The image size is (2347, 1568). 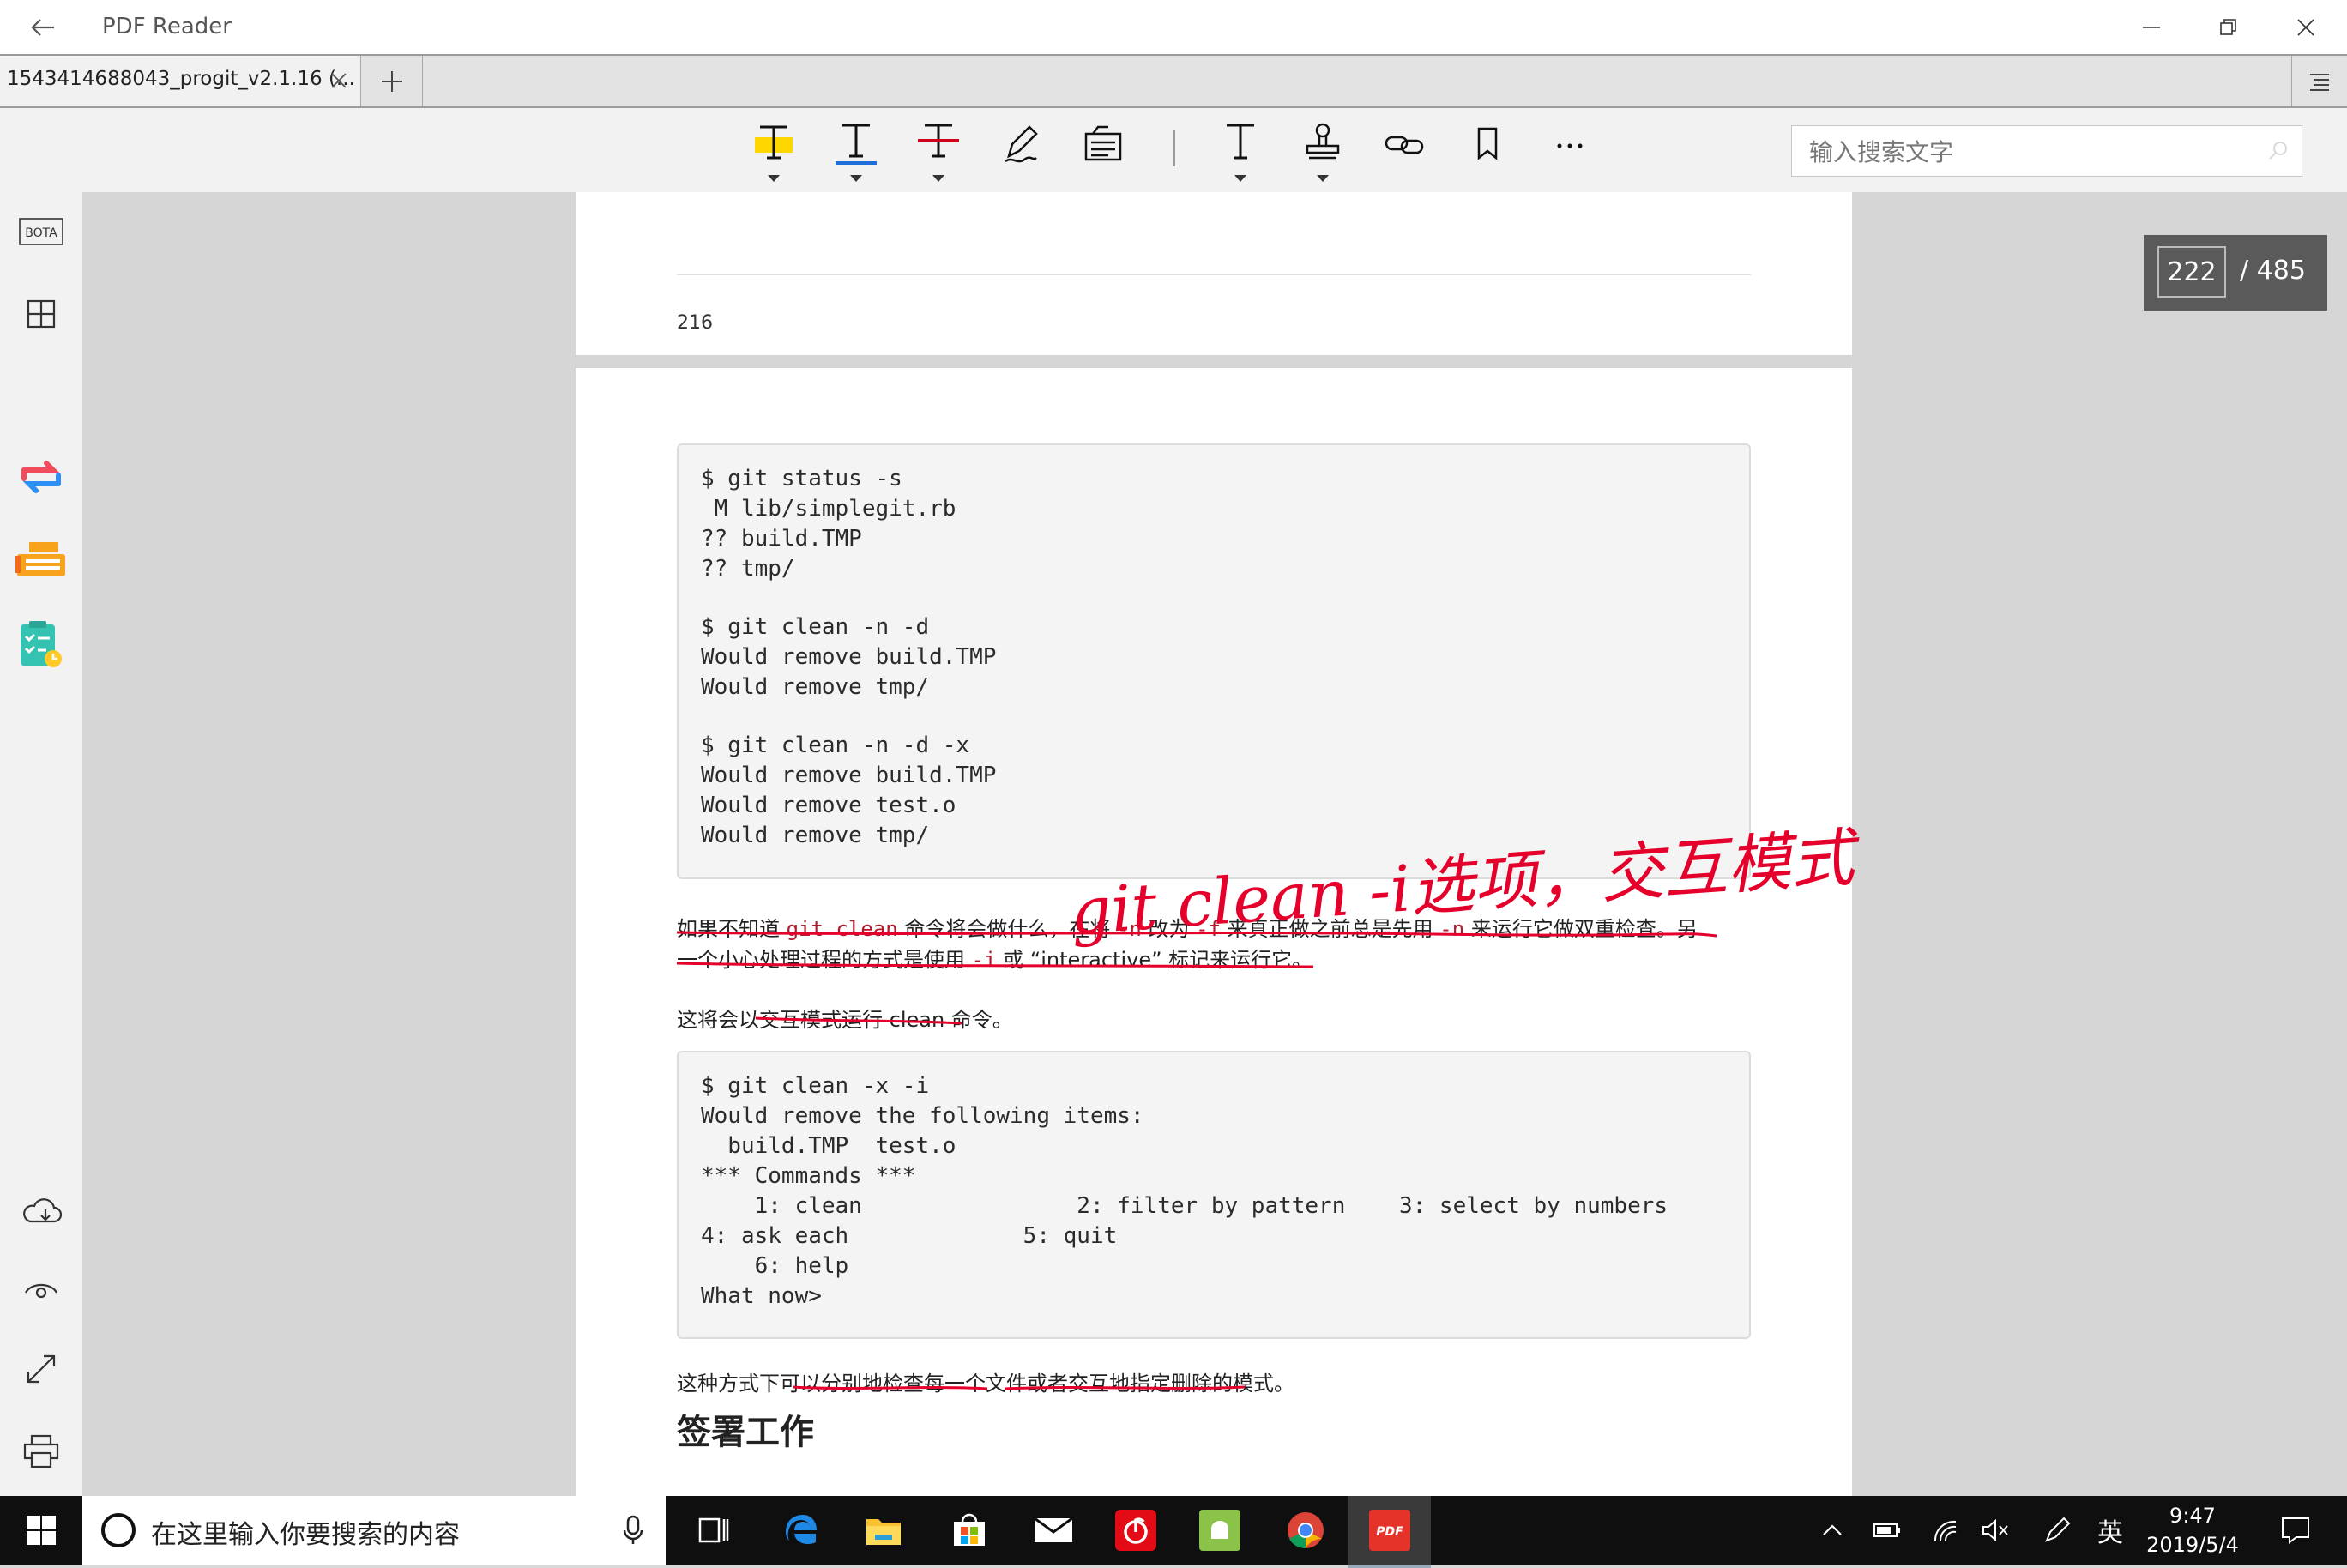 I want to click on volume-muted-icon, so click(x=1995, y=1530).